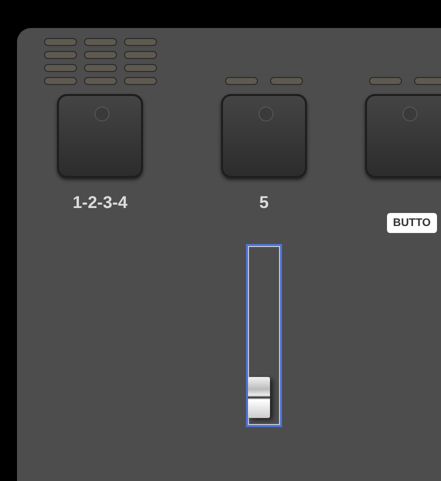 This screenshot has height=481, width=441. What do you see at coordinates (412, 223) in the screenshot?
I see `tooltip: BUTTO` at bounding box center [412, 223].